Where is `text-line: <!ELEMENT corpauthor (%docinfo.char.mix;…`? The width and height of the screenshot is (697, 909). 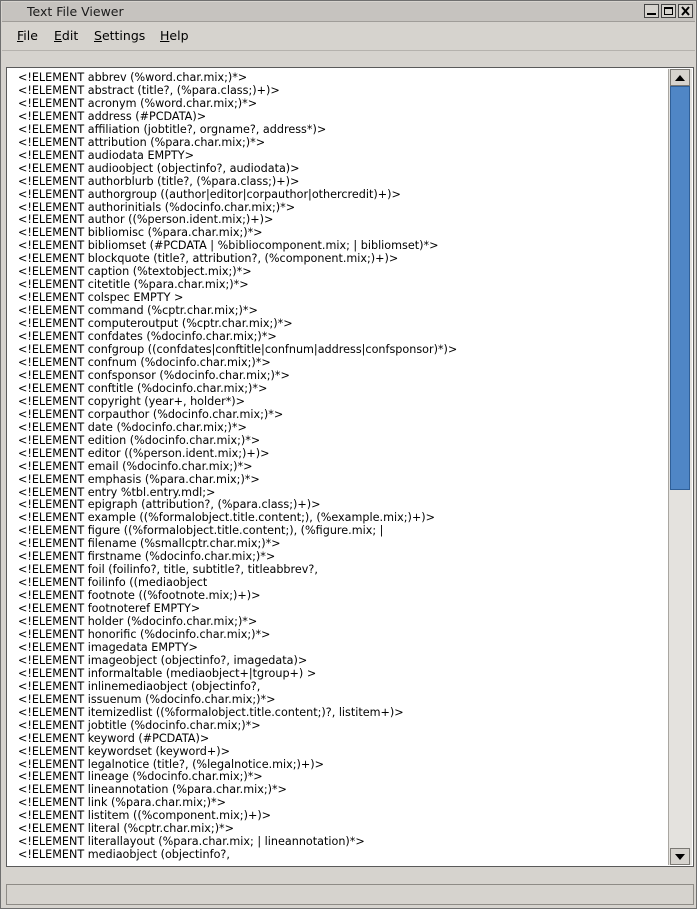
text-line: <!ELEMENT corpauthor (%docinfo.char.mix;… is located at coordinates (151, 414).